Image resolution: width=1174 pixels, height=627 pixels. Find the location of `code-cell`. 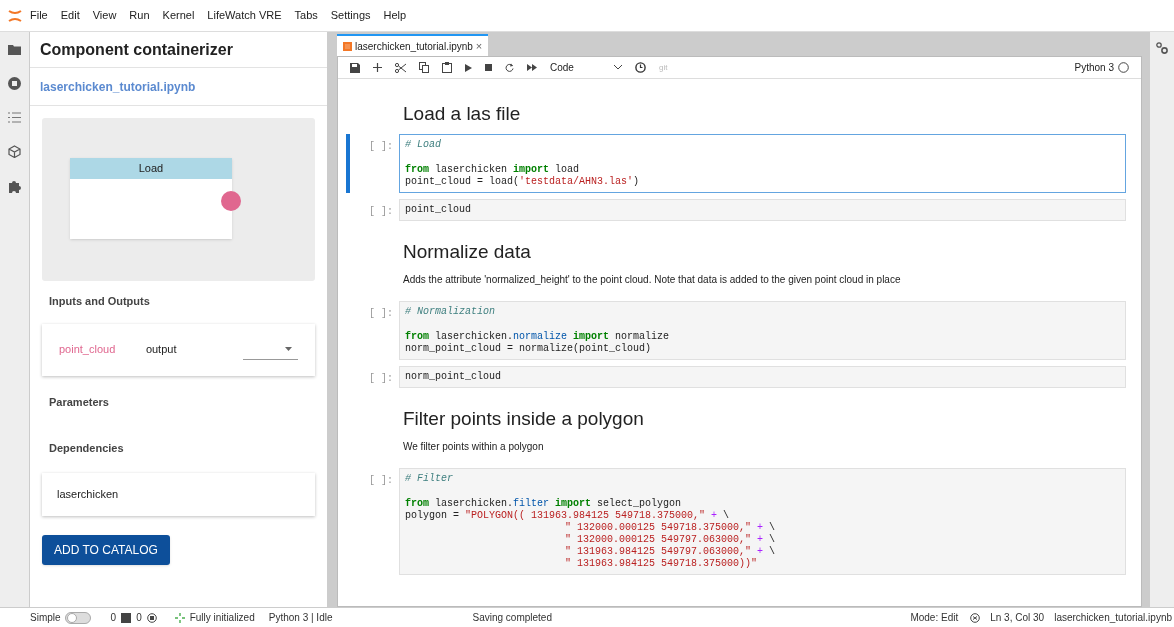

code-cell is located at coordinates (762, 521).